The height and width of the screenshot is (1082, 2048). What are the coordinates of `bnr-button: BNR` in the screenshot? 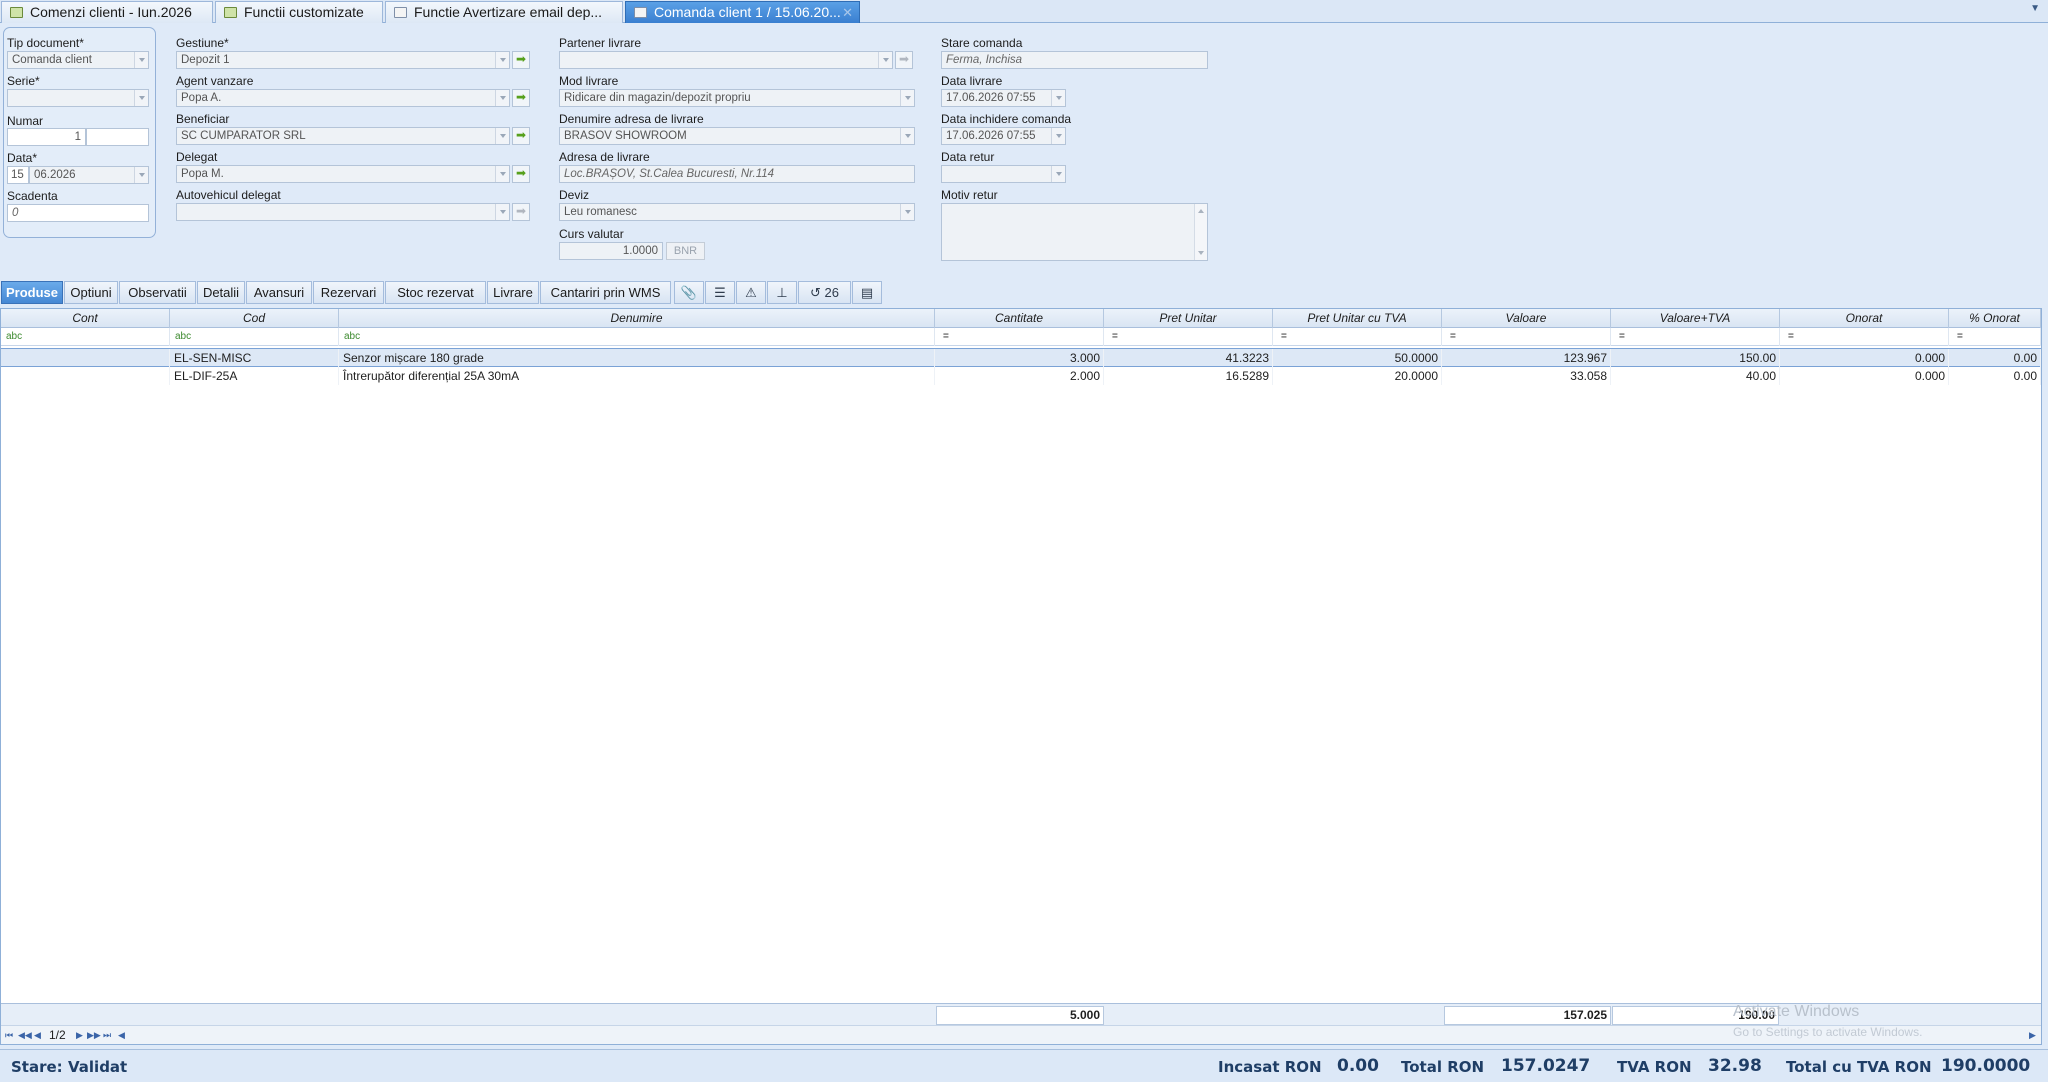 It's located at (685, 251).